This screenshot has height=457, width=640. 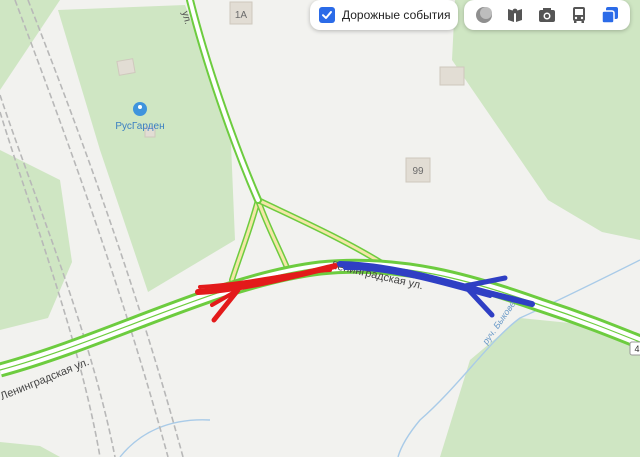 I want to click on traffic-events-toggle: Дорожные события, so click(x=384, y=15).